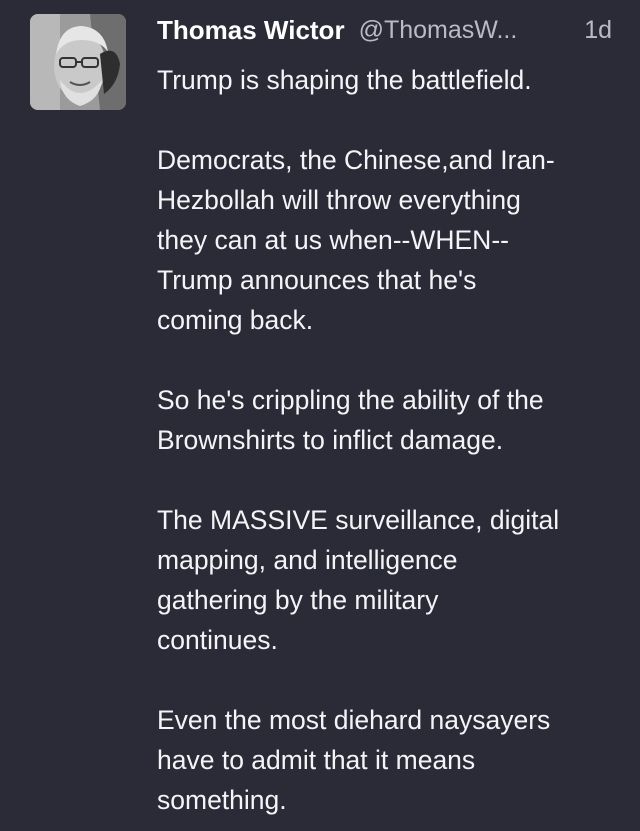  Describe the element at coordinates (356, 160) in the screenshot. I see `text-line: Democrats, the Chinese,and Iran-` at that location.